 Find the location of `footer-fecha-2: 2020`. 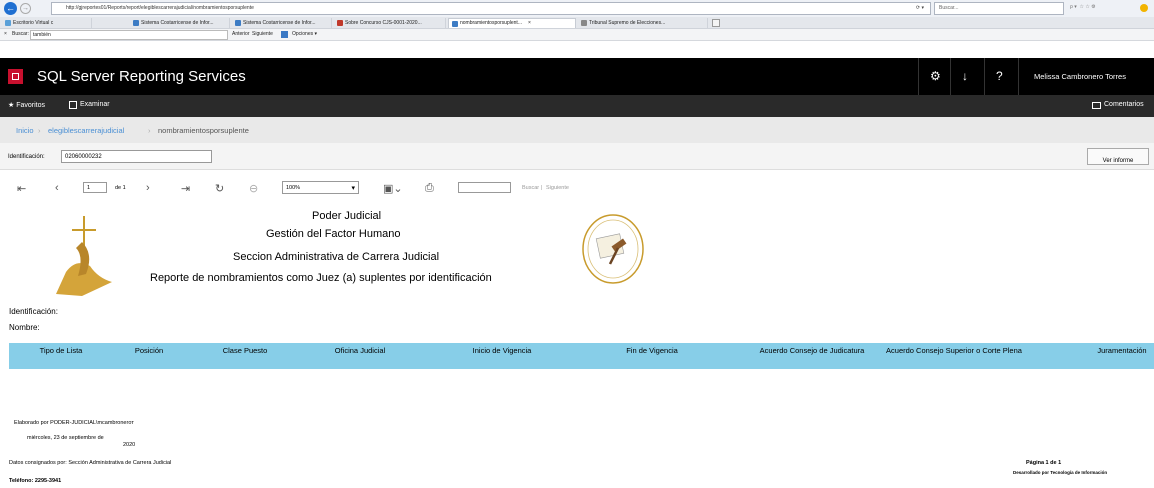

footer-fecha-2: 2020 is located at coordinates (129, 445).